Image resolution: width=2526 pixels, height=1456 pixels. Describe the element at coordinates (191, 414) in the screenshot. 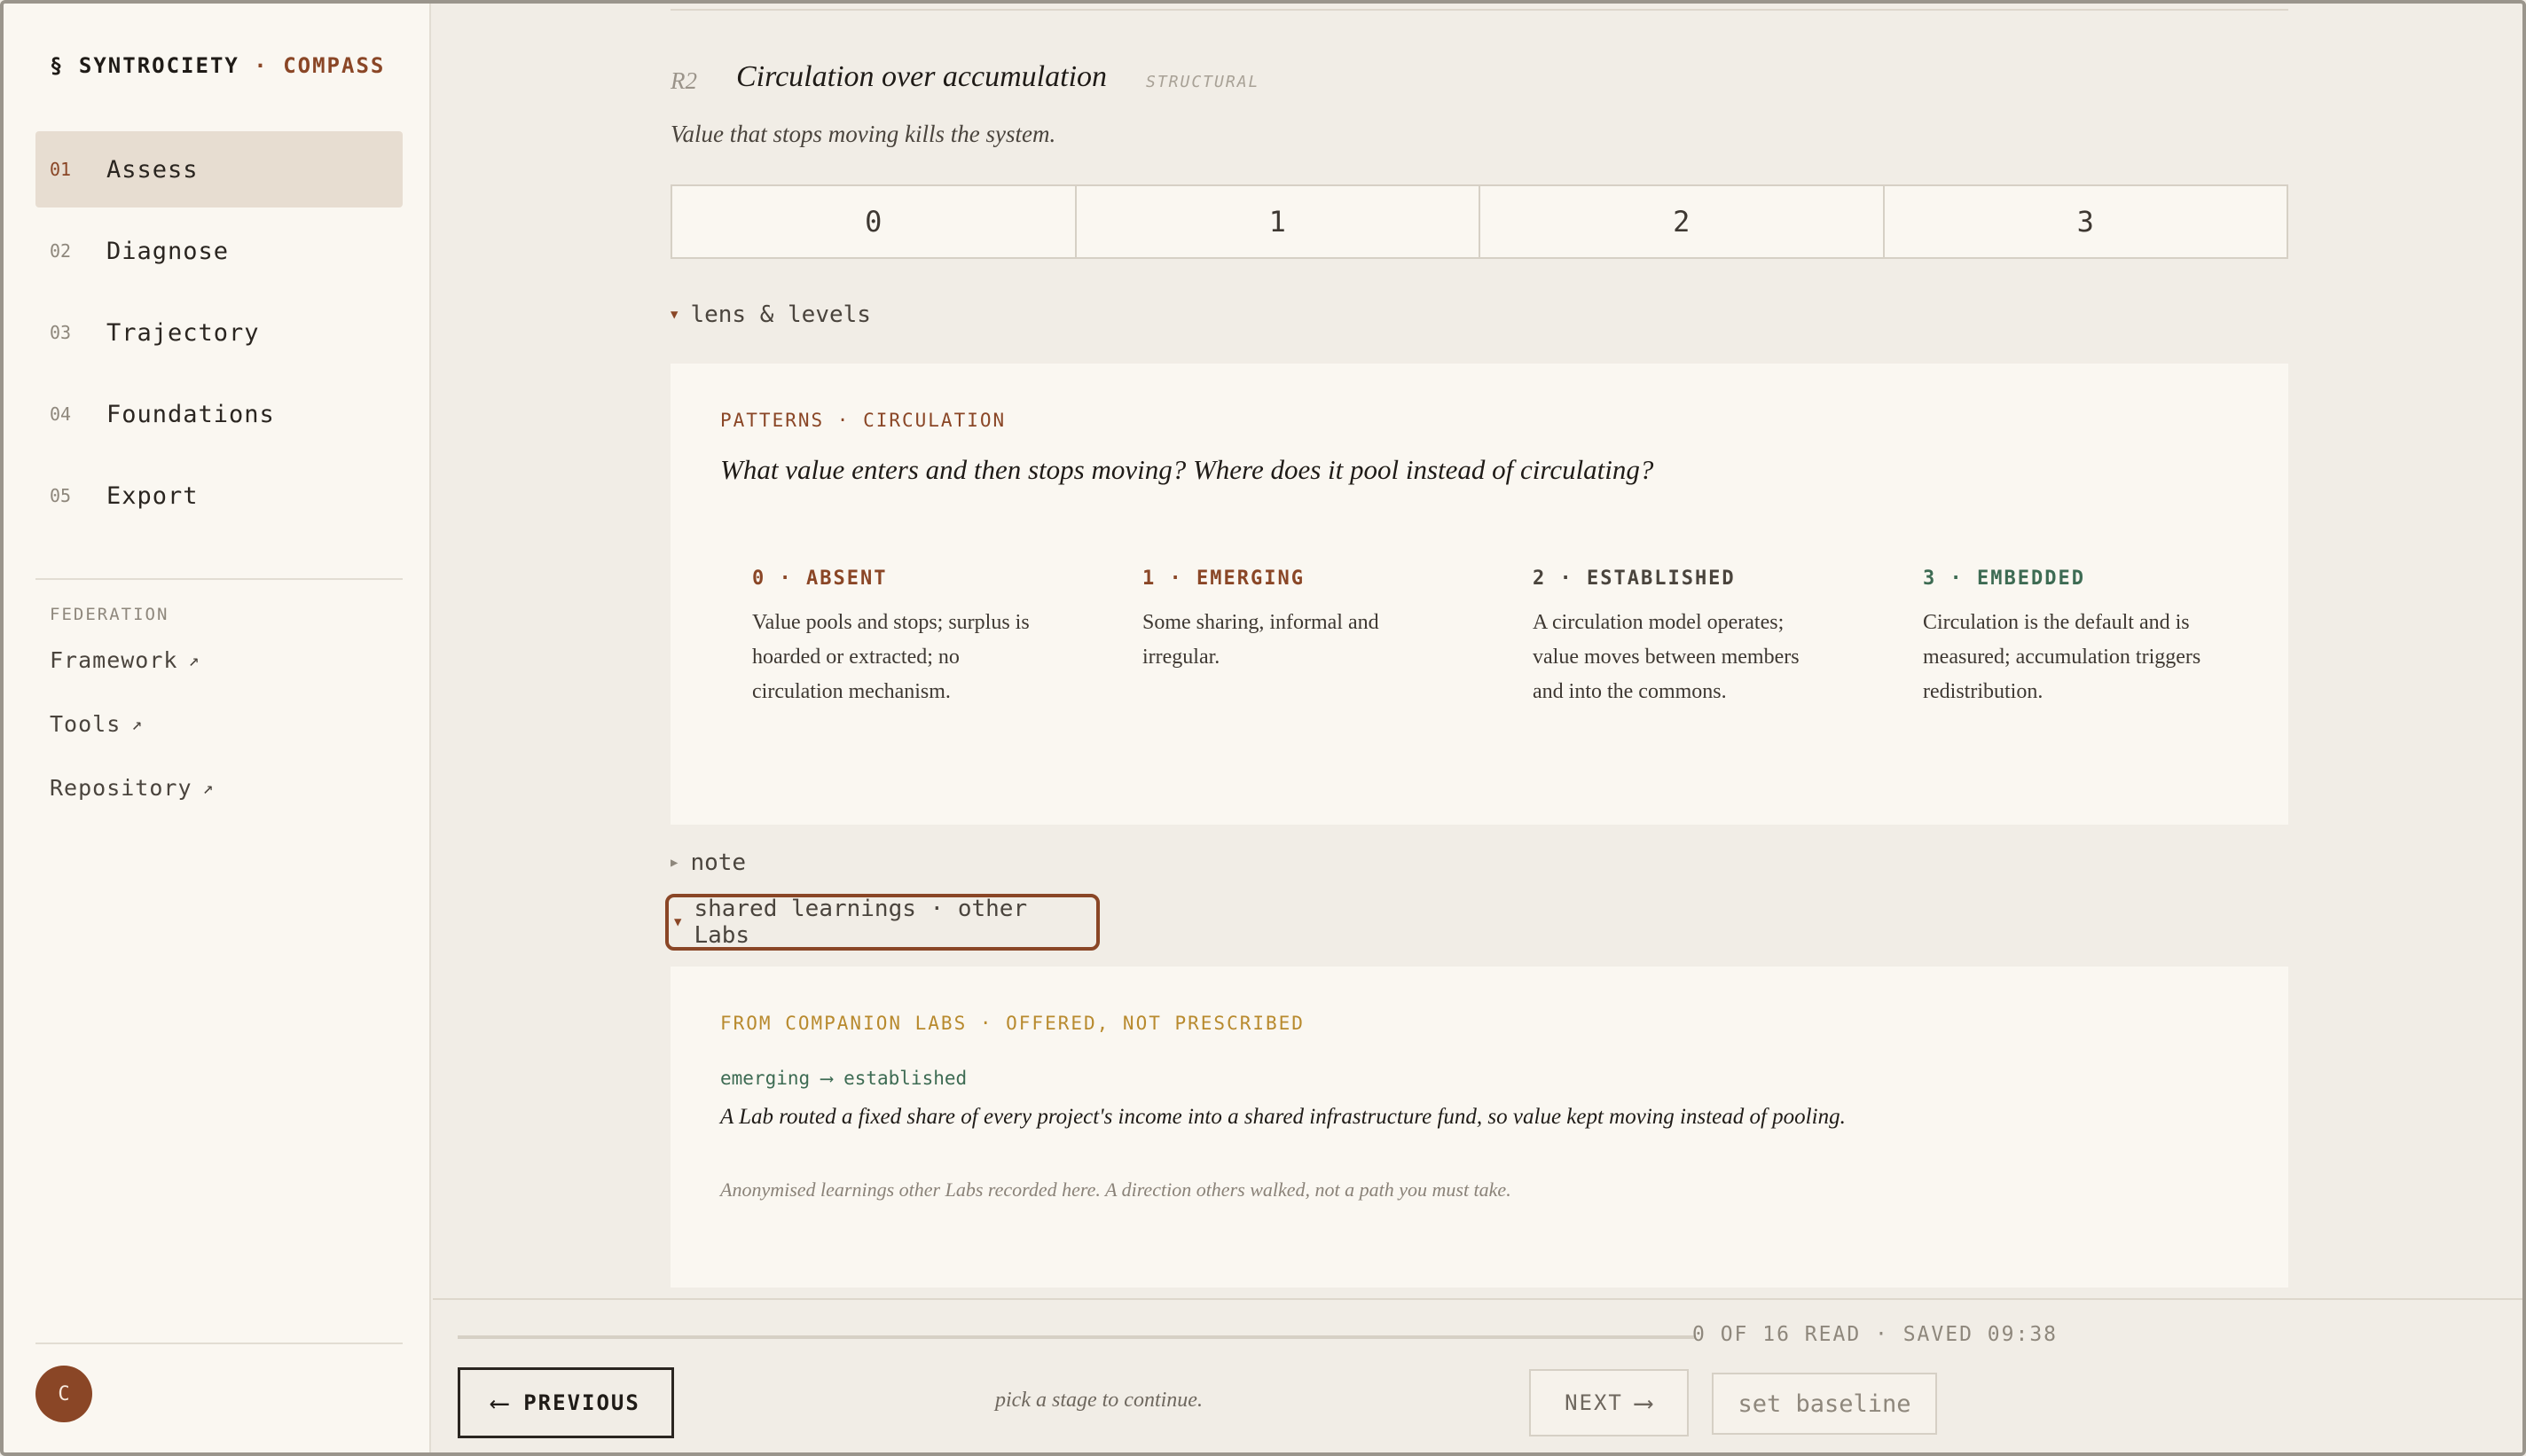

I see `nav-item-label: Foundations` at that location.